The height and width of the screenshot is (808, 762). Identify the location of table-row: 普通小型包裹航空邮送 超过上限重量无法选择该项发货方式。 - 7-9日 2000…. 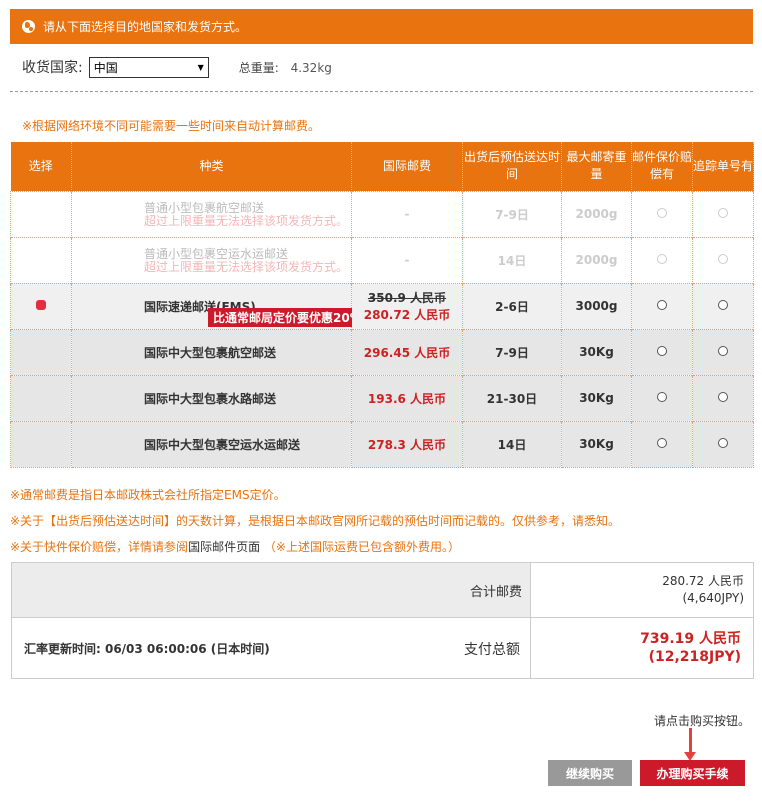
(382, 213).